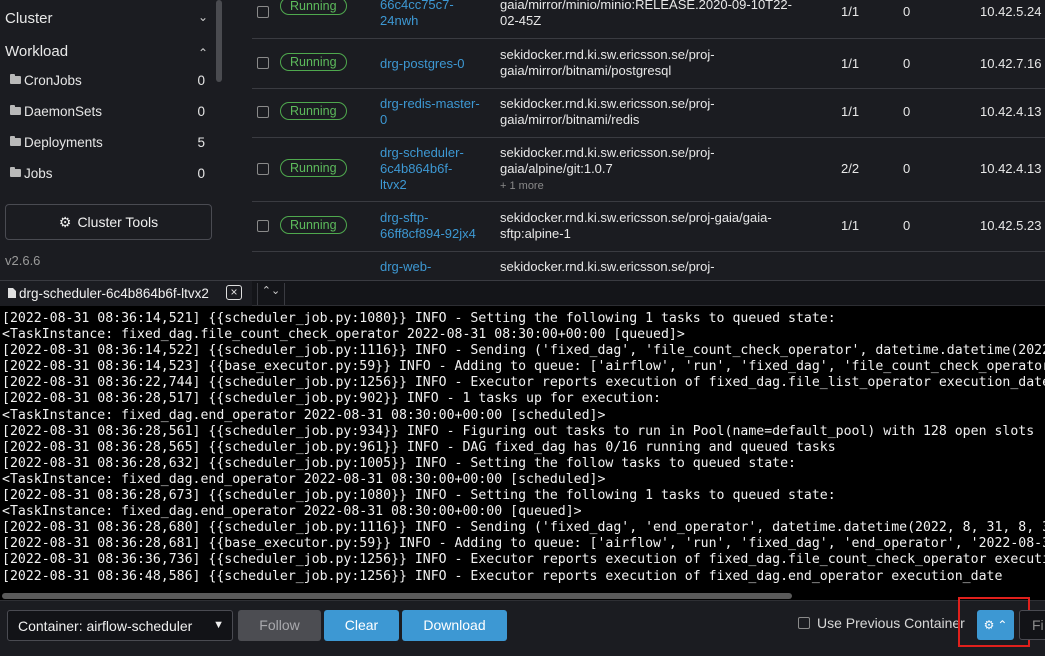 The width and height of the screenshot is (1045, 656). I want to click on log-horizontal-scrollbar, so click(522, 596).